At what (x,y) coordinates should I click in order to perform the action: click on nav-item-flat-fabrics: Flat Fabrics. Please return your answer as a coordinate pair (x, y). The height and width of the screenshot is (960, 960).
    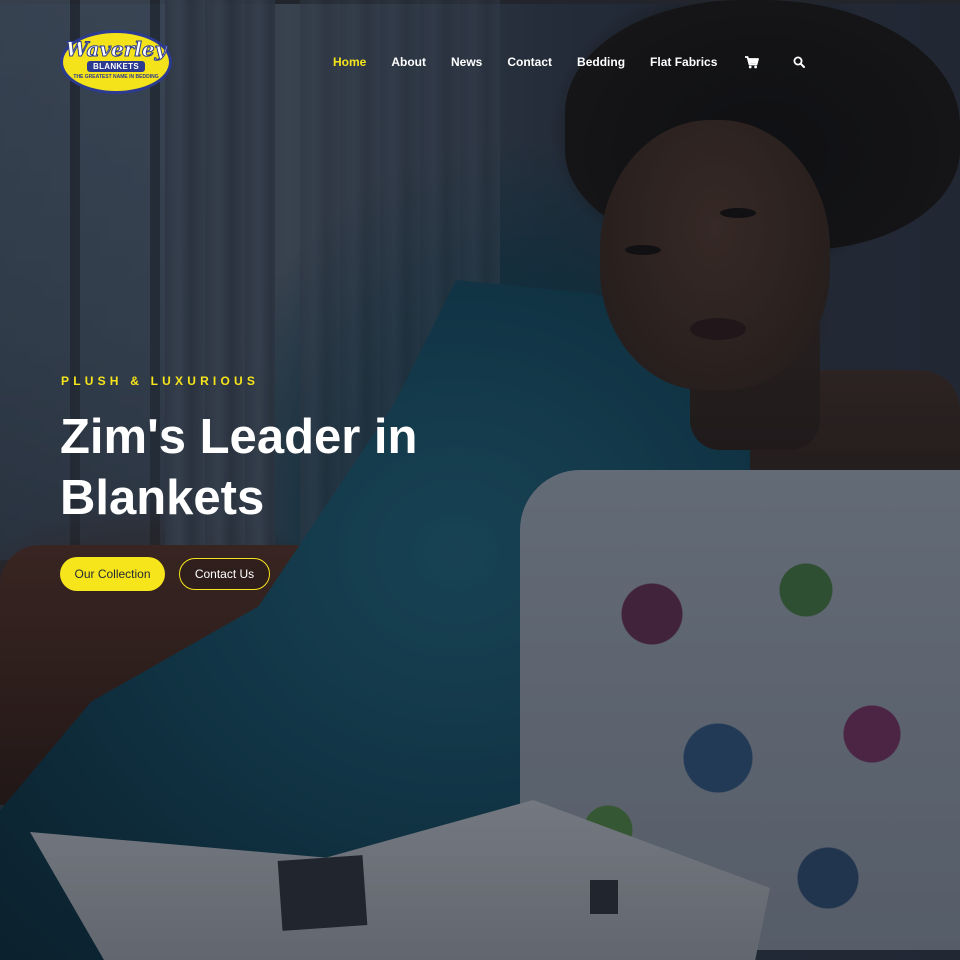
    Looking at the image, I should click on (683, 62).